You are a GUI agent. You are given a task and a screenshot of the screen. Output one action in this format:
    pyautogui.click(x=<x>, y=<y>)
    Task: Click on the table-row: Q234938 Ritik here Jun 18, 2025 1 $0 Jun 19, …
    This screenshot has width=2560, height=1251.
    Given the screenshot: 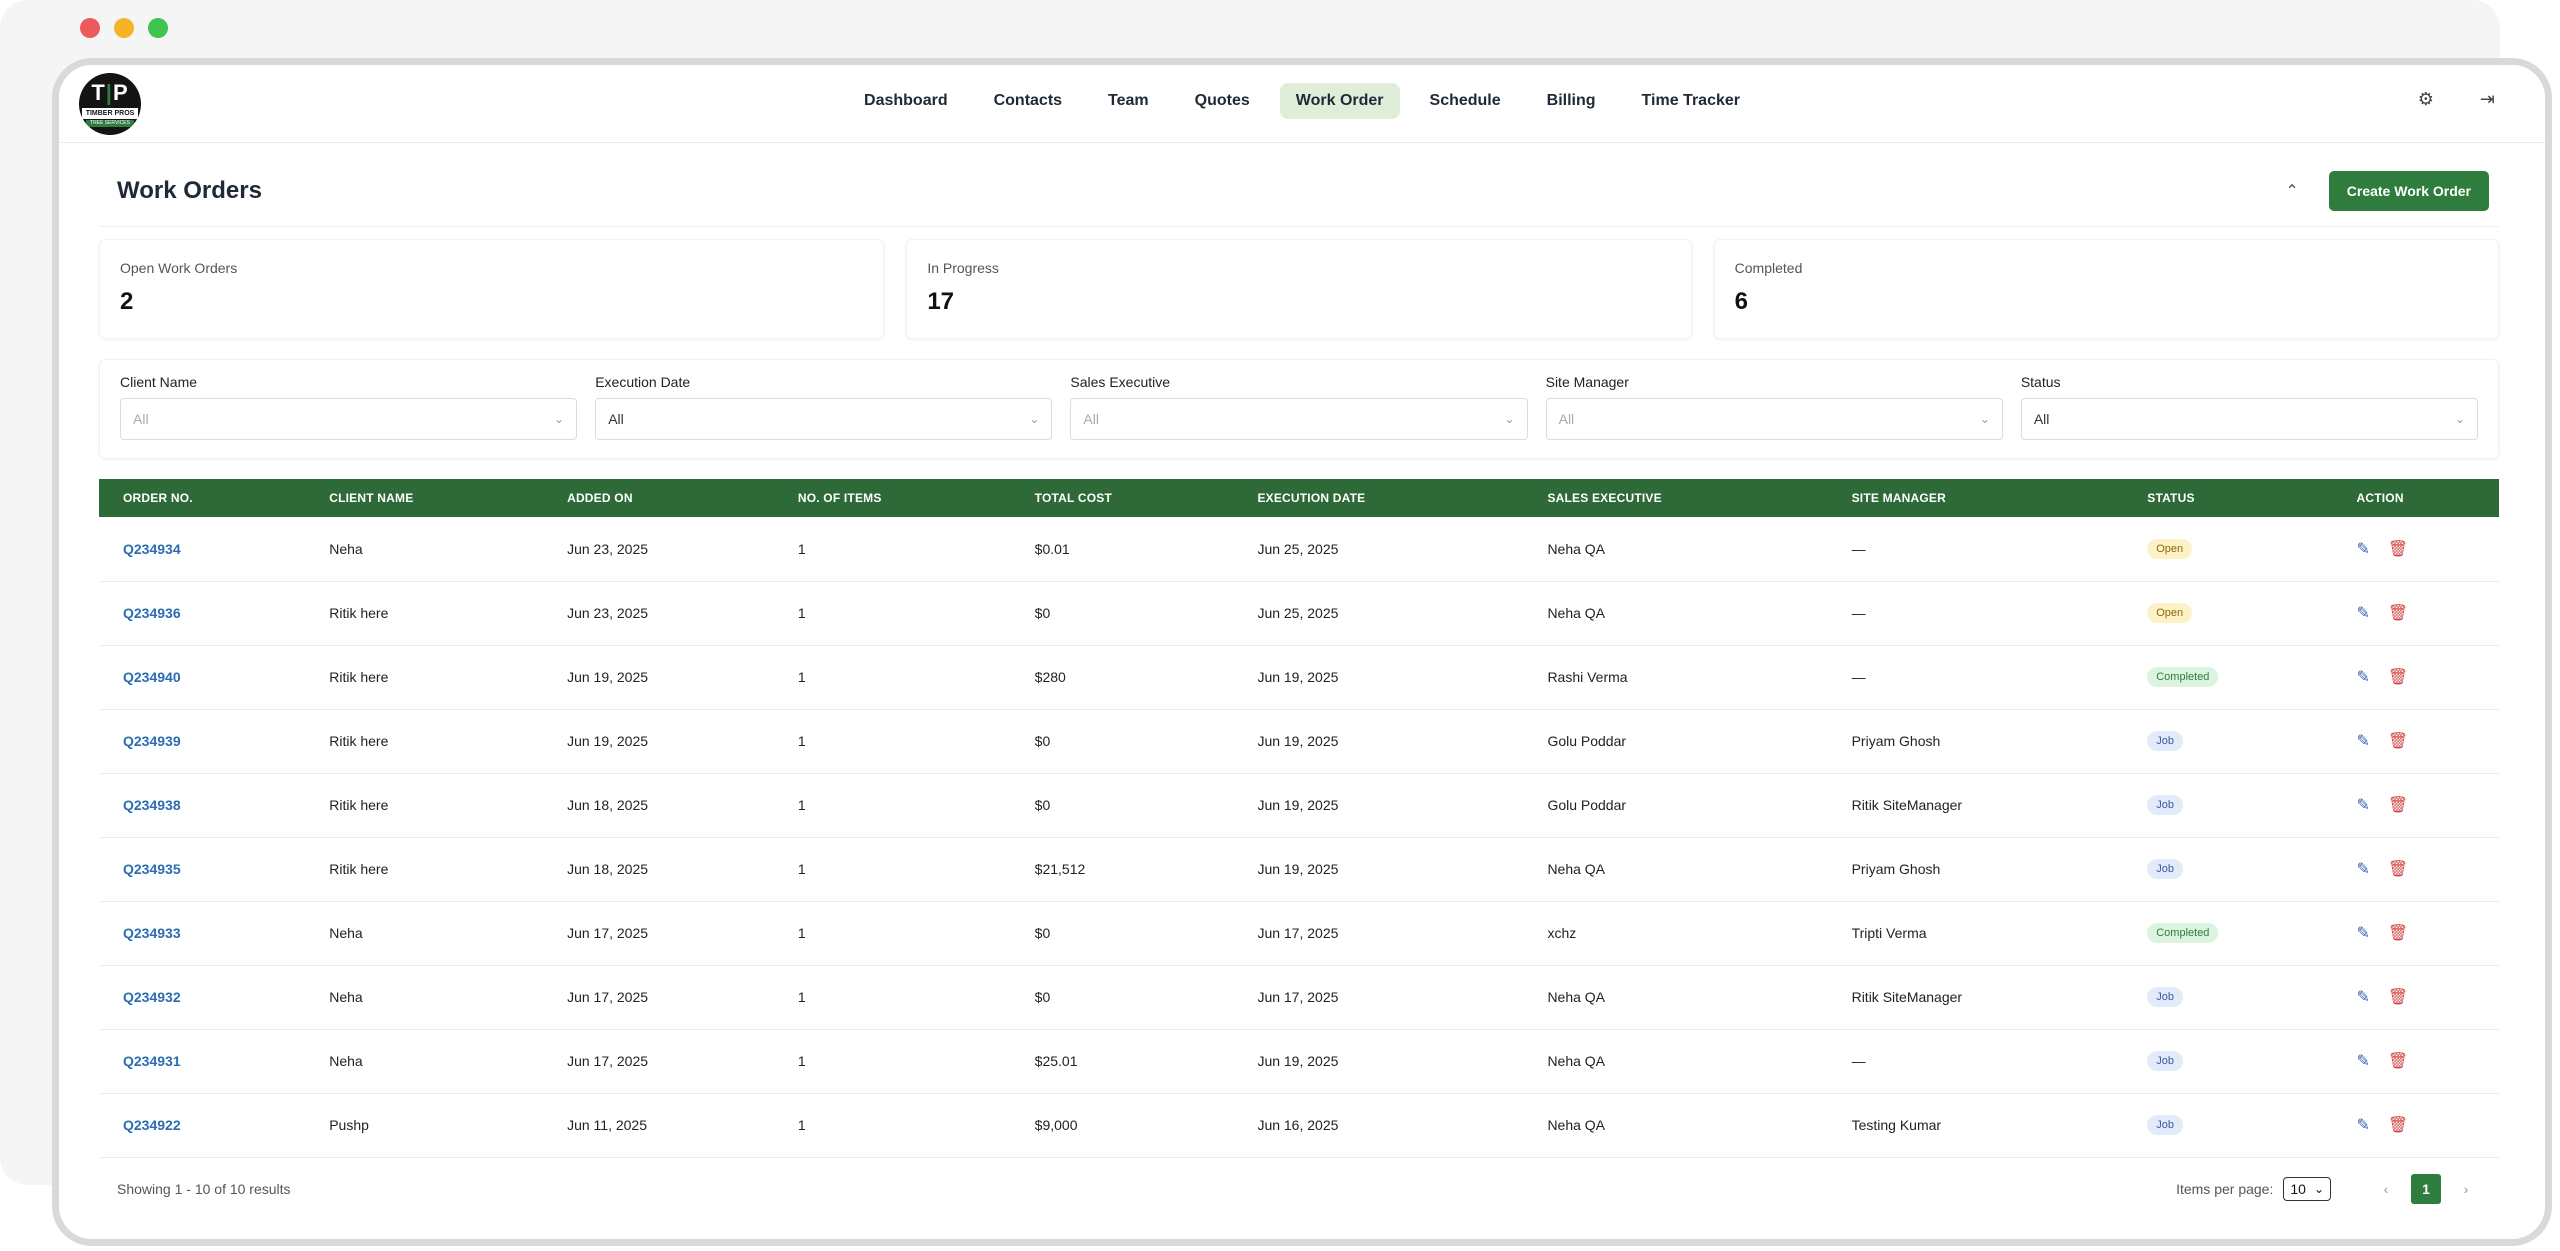 What is the action you would take?
    pyautogui.click(x=1299, y=805)
    